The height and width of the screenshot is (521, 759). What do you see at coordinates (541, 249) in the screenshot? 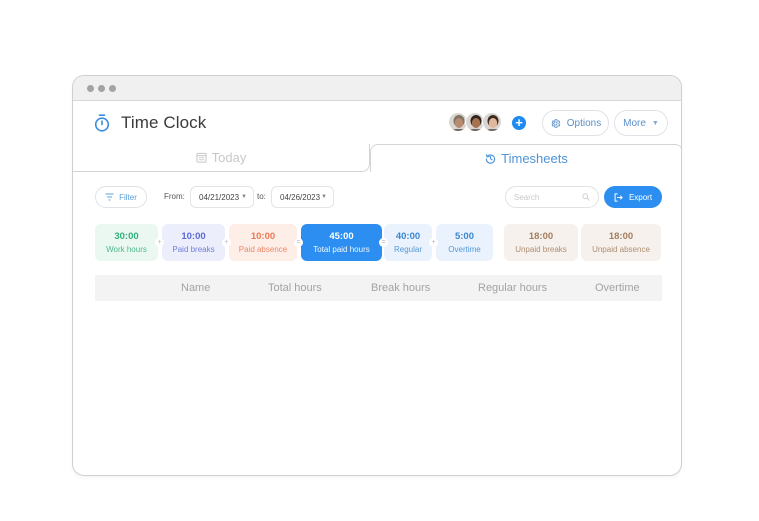
I see `summary-card-label: Unpaid breaks` at bounding box center [541, 249].